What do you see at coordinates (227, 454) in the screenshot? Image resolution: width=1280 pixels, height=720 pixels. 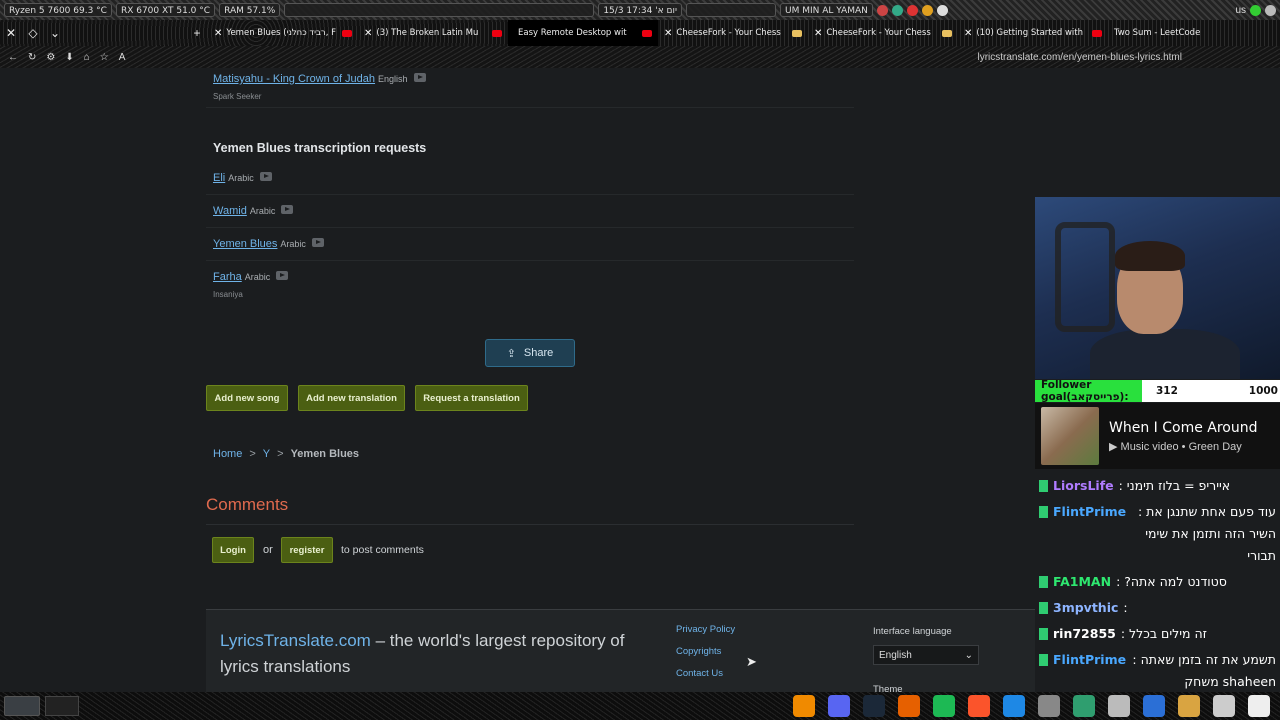 I see `breadcrumb-home: Home` at bounding box center [227, 454].